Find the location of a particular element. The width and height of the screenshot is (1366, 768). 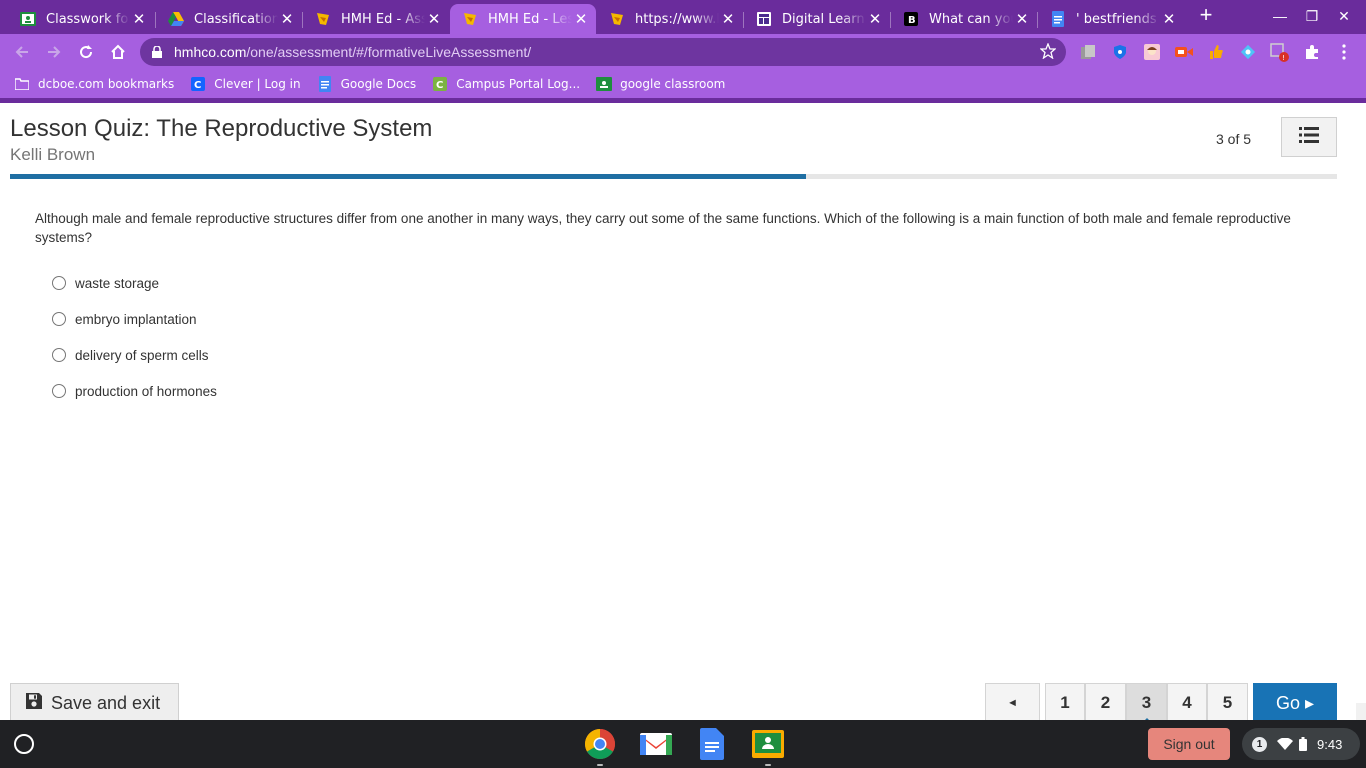

bookmark-clever: C Clever | Log in is located at coordinates (245, 84).